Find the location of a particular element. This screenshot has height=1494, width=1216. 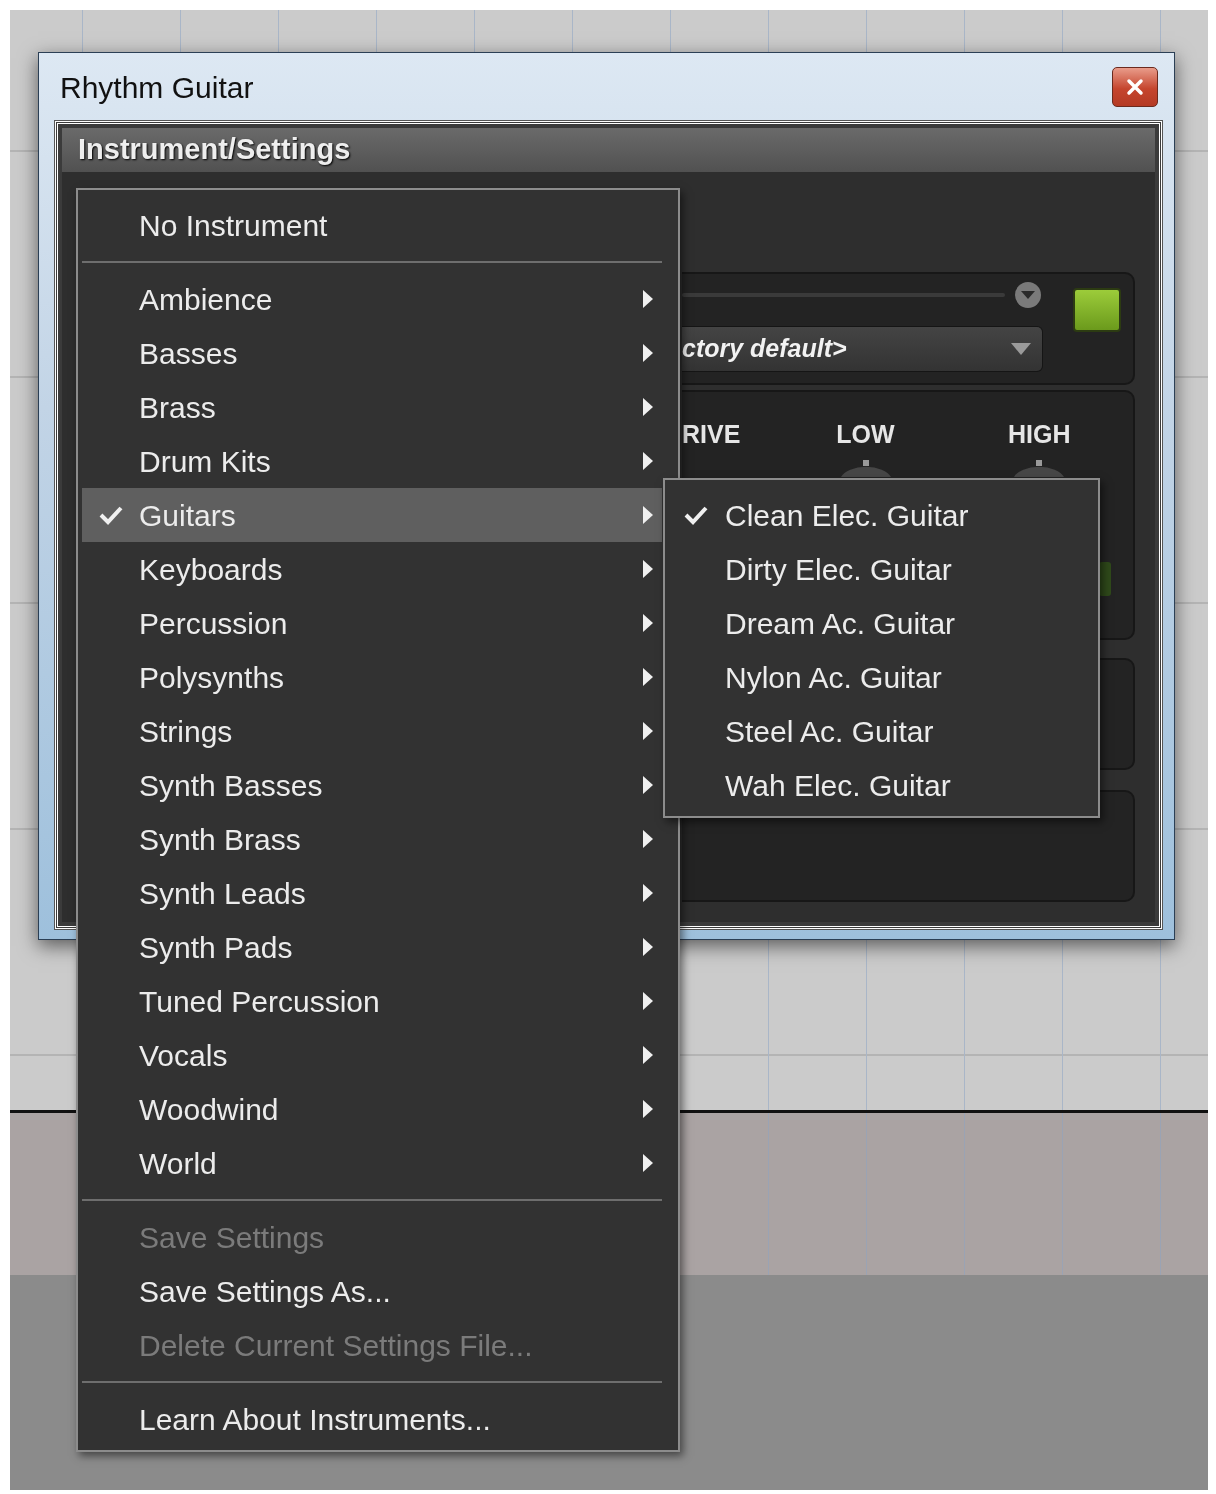

menu-item: Synth Leads is located at coordinates (372, 893).